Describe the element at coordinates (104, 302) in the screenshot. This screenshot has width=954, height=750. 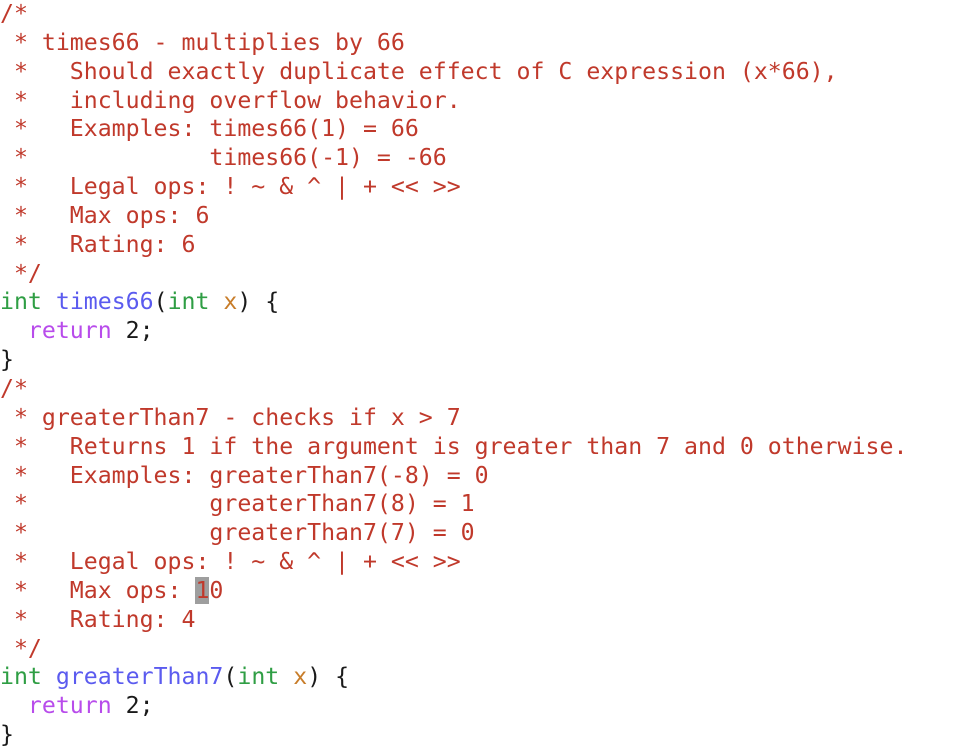
I see `code-token: times66` at that location.